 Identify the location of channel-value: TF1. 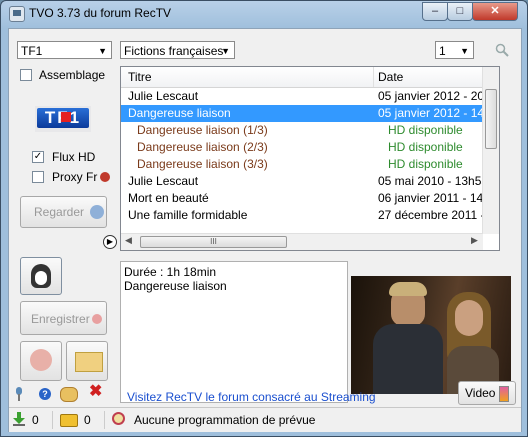
(32, 51).